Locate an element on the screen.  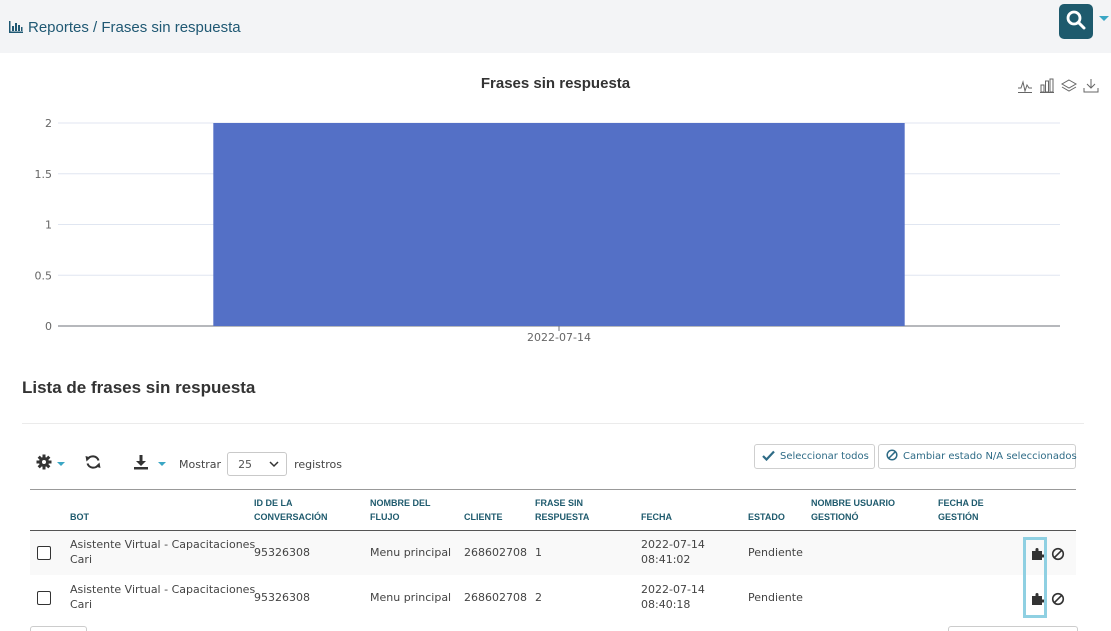
refresh-button is located at coordinates (93, 464).